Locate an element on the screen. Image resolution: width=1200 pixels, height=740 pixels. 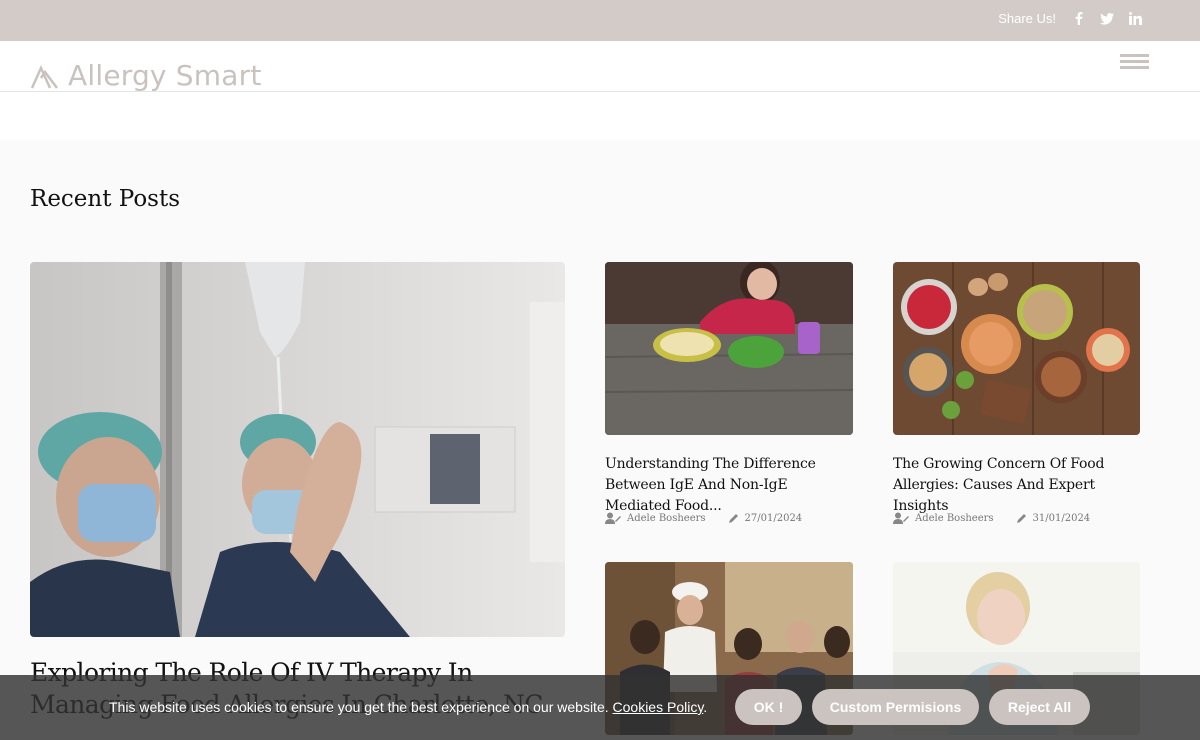
menu-hamburger-icon is located at coordinates (1134, 62).